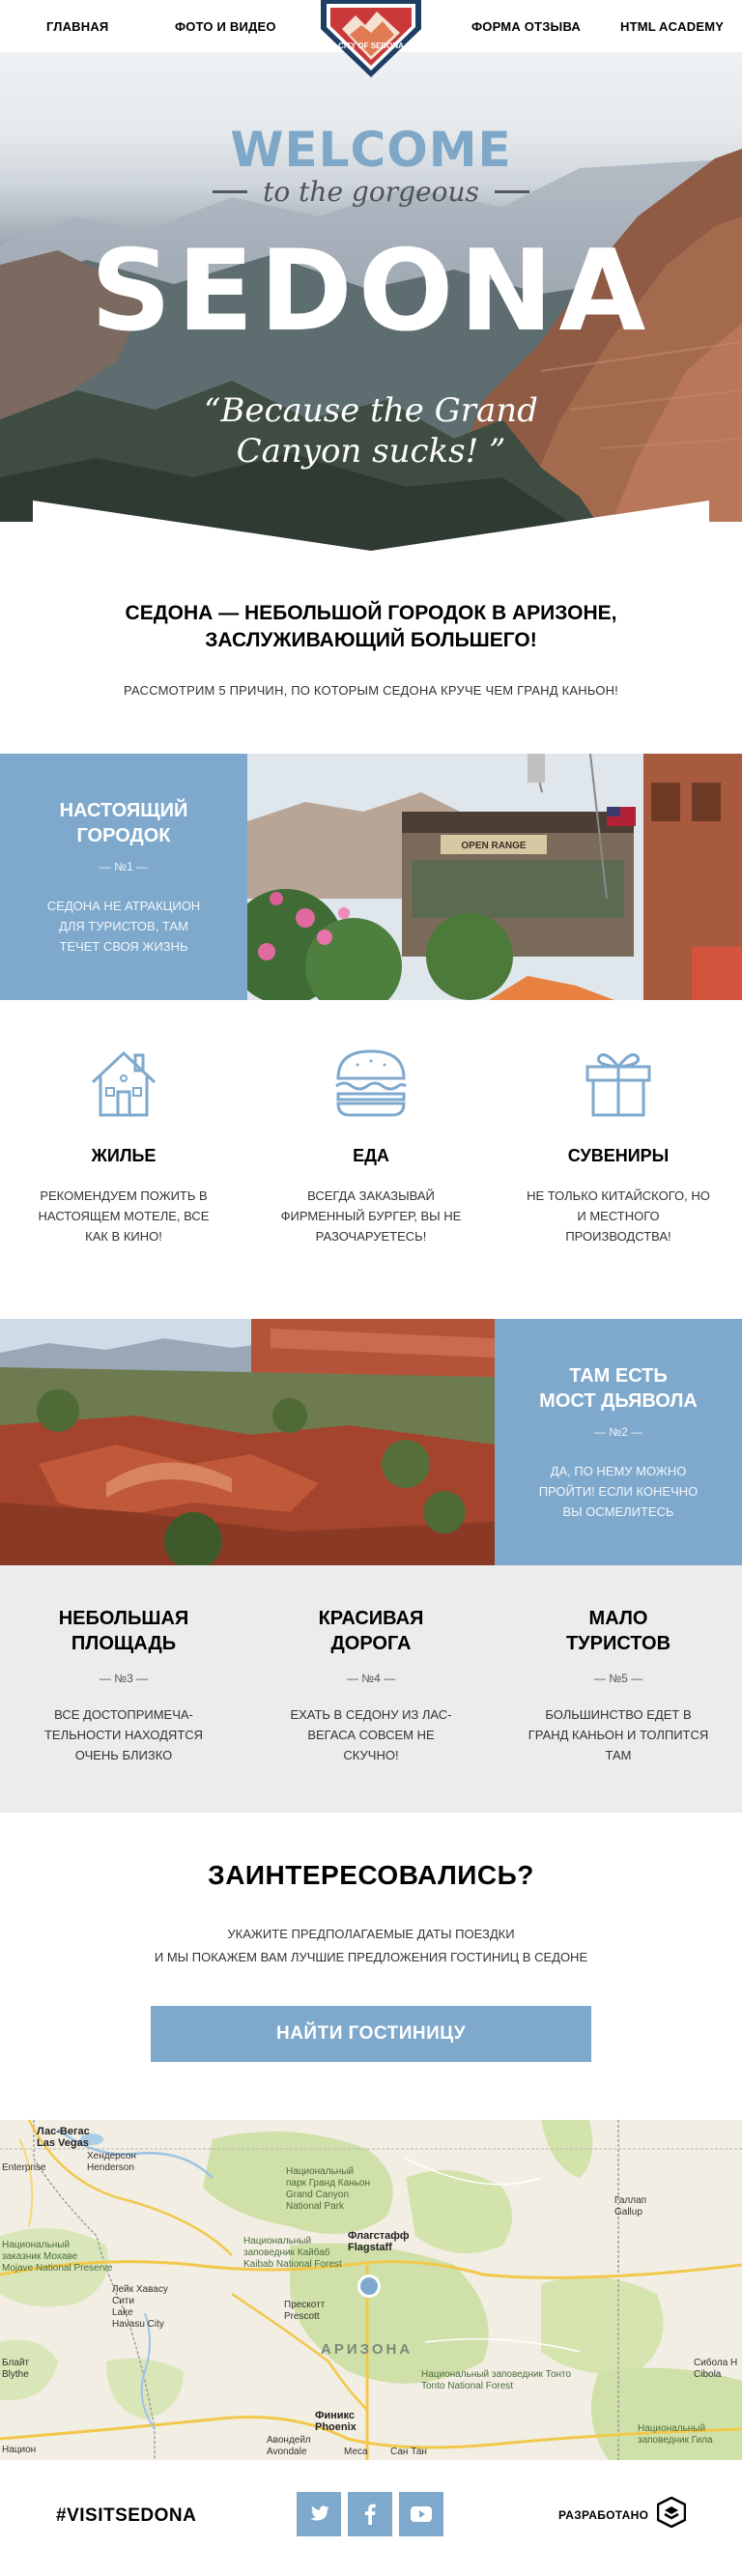  Describe the element at coordinates (126, 2515) in the screenshot. I see `hashtag: #VISITSEDONA` at that location.